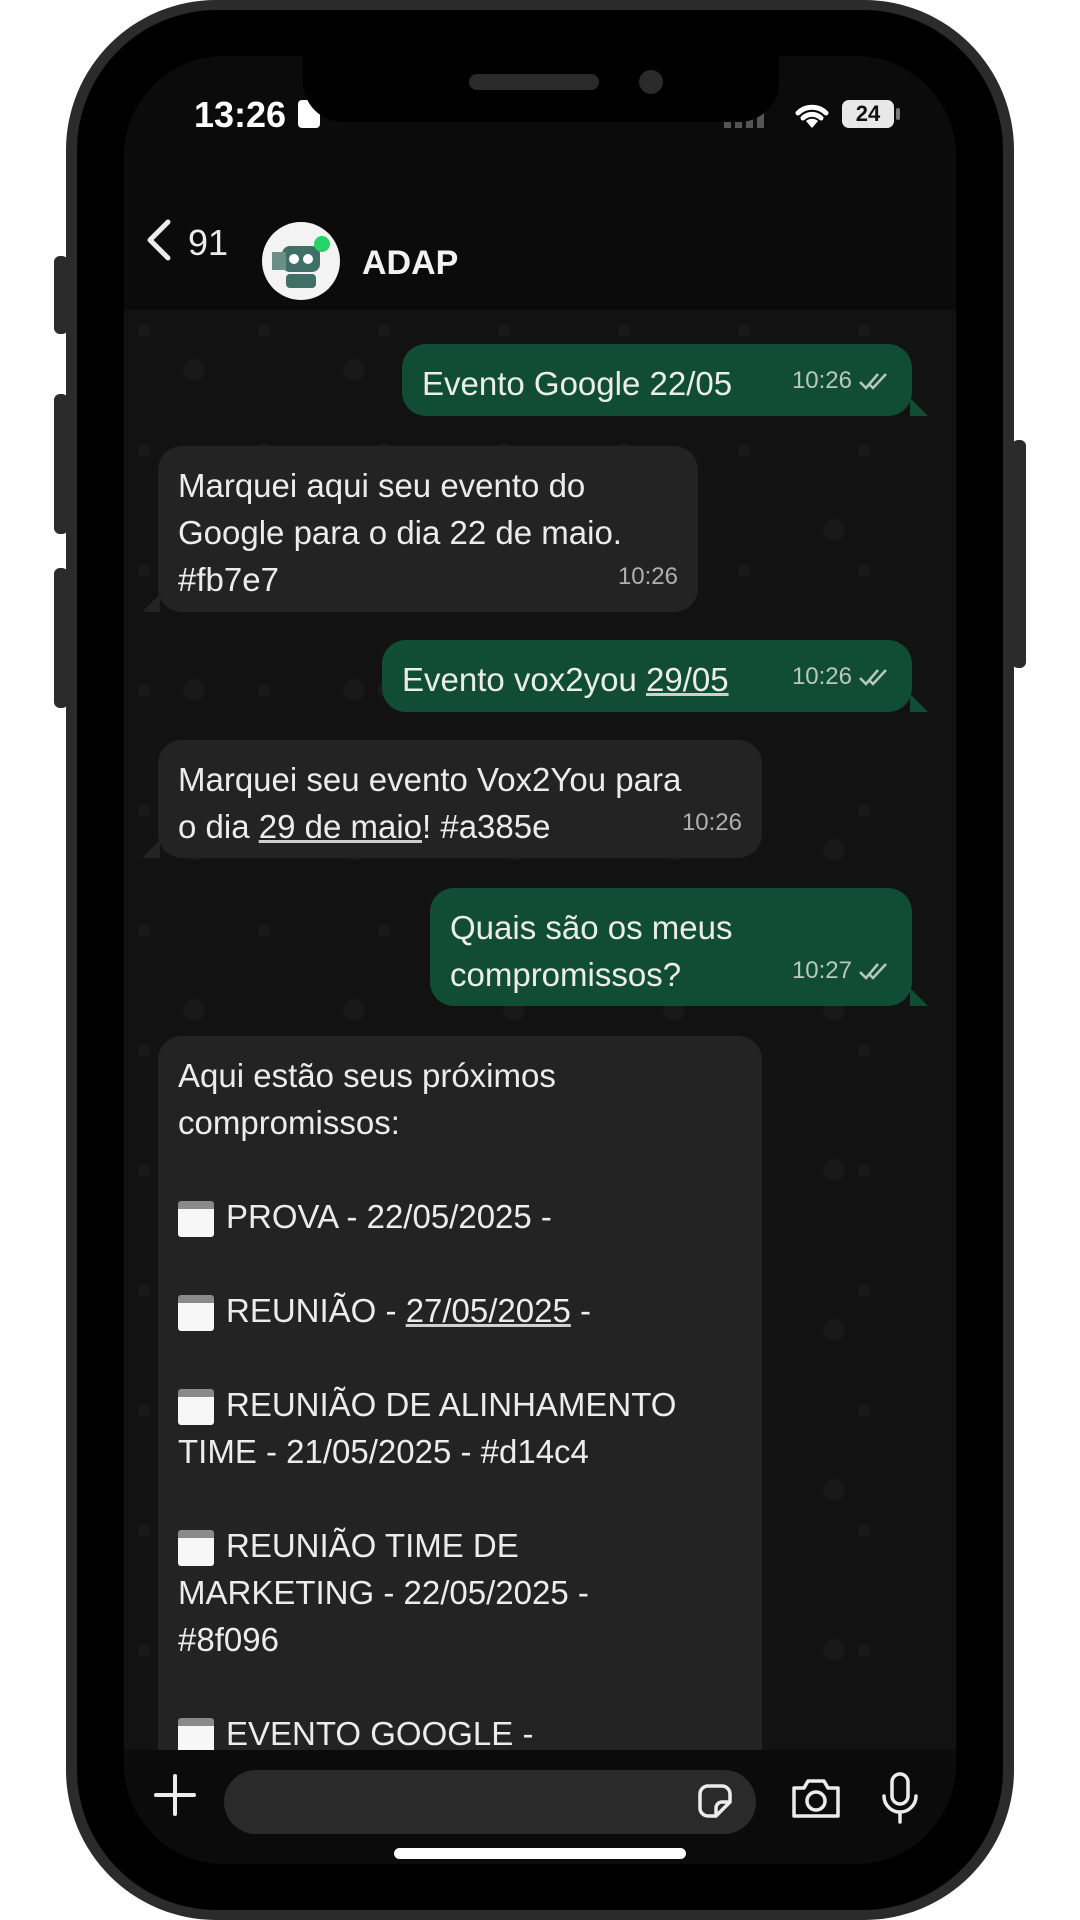 The width and height of the screenshot is (1080, 1920). I want to click on message-meta: 10:27, so click(842, 970).